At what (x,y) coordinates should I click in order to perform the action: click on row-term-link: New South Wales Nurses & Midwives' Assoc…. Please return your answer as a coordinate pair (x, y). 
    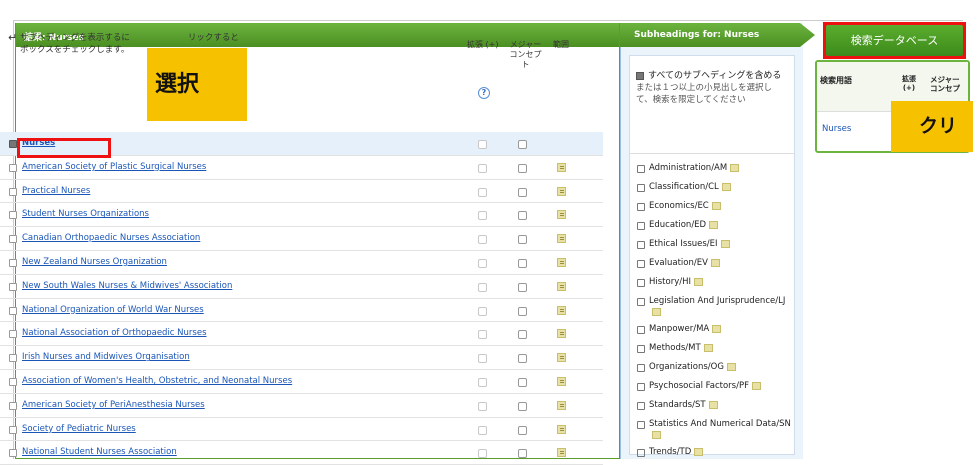
    Looking at the image, I should click on (127, 286).